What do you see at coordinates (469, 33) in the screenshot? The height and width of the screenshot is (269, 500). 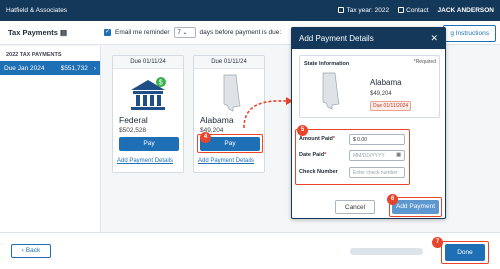 I see `instructions-button: g Instructions` at bounding box center [469, 33].